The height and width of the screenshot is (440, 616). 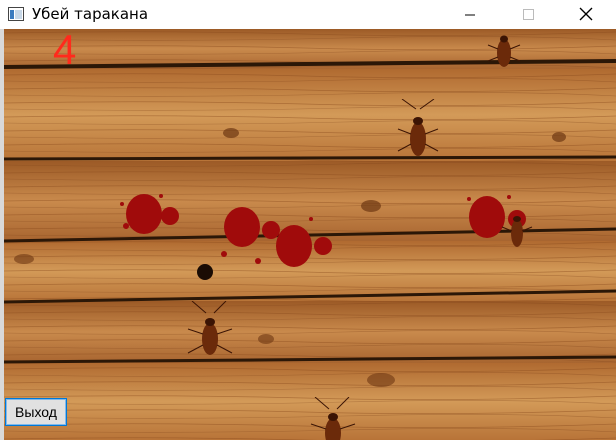 I want to click on close-icon, so click(x=586, y=14).